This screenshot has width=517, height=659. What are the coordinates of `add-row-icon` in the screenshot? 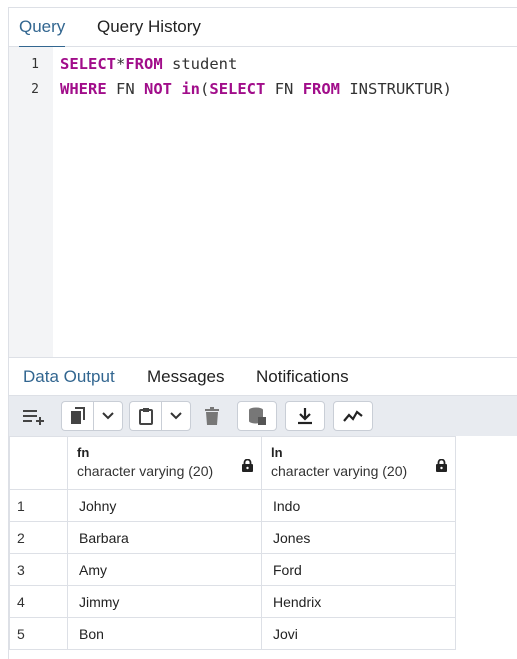 It's located at (33, 417).